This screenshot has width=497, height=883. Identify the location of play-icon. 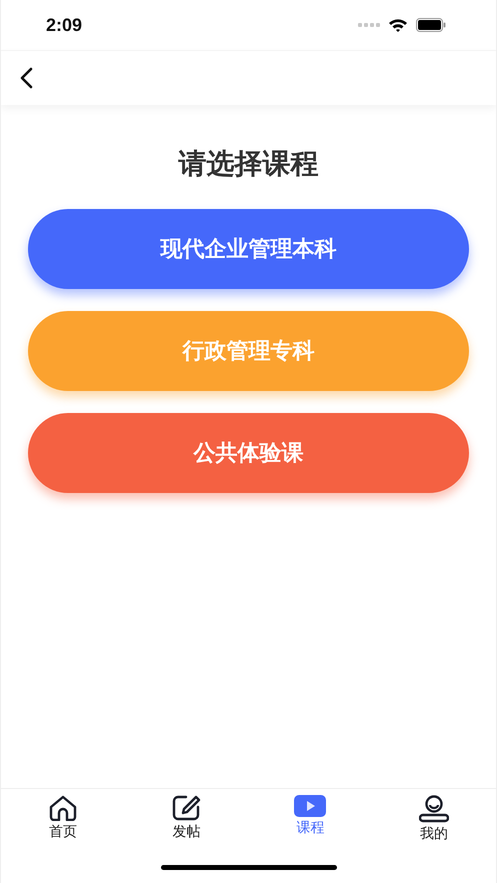
(310, 806).